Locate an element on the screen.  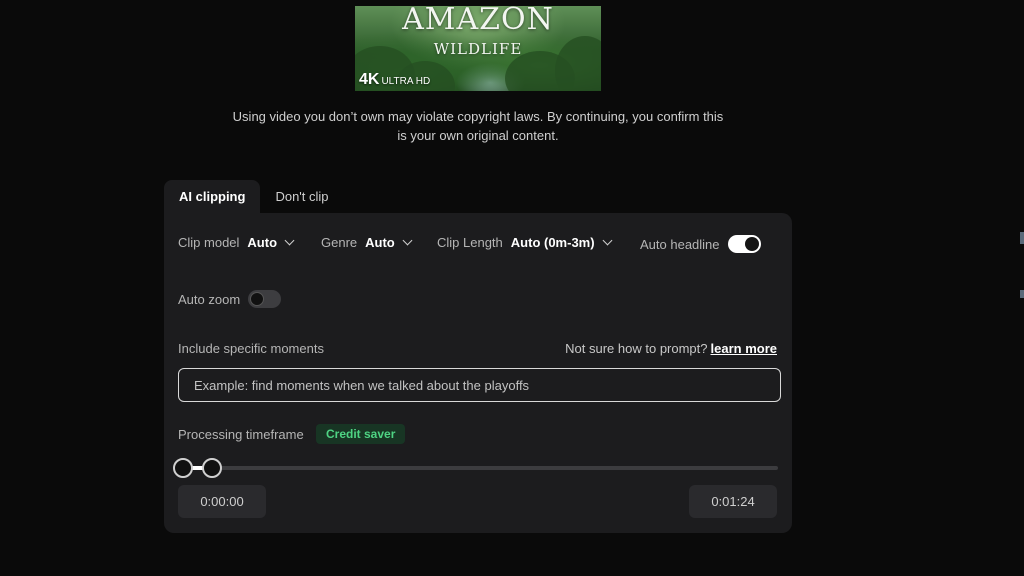
processing-timeframe-label: Processing timeframe is located at coordinates (241, 434).